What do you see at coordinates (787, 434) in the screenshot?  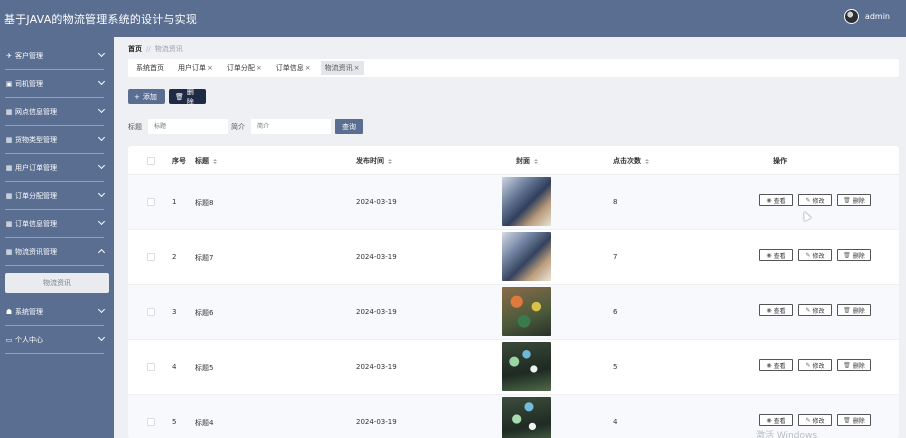 I see `windows-watermark: 激活 Windows` at bounding box center [787, 434].